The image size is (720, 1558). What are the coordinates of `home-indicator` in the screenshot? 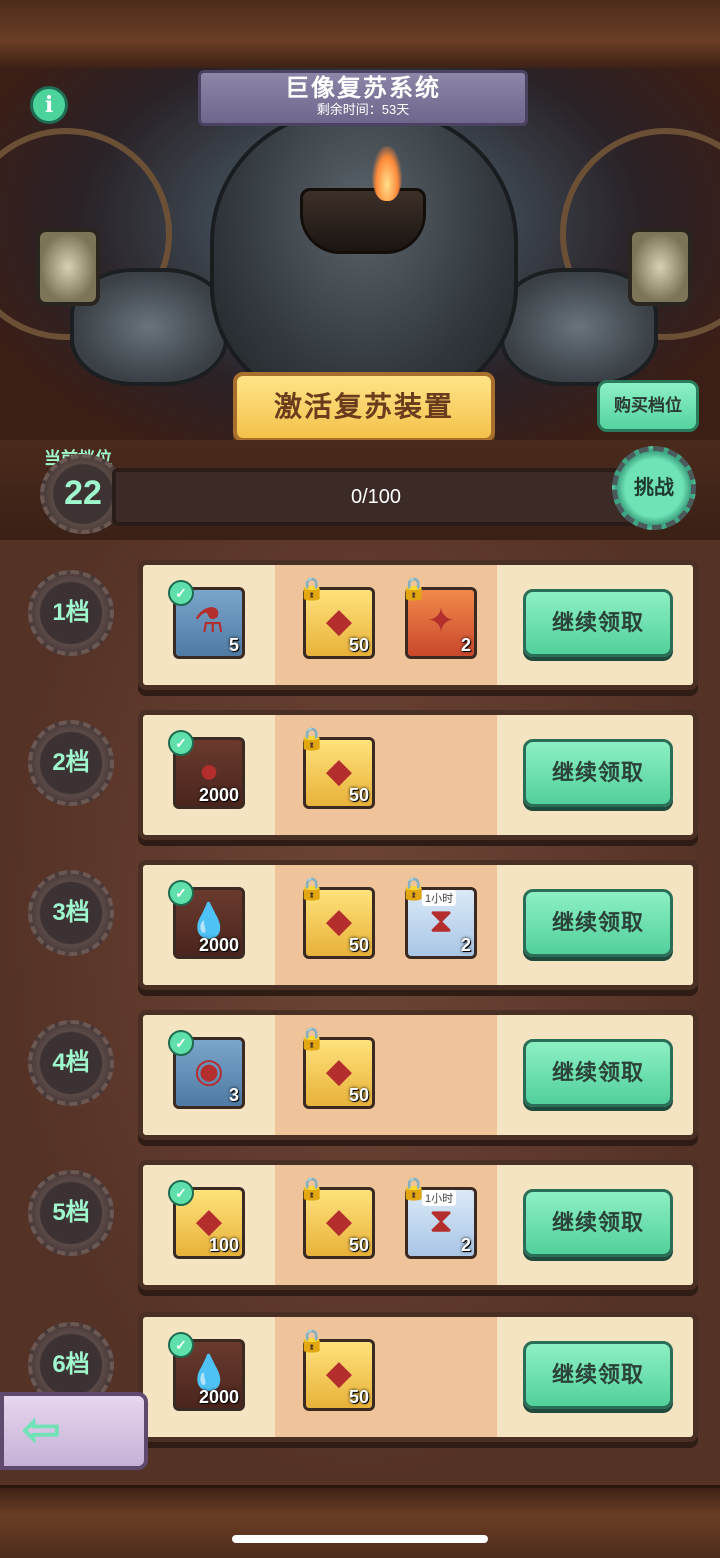 It's located at (360, 1539).